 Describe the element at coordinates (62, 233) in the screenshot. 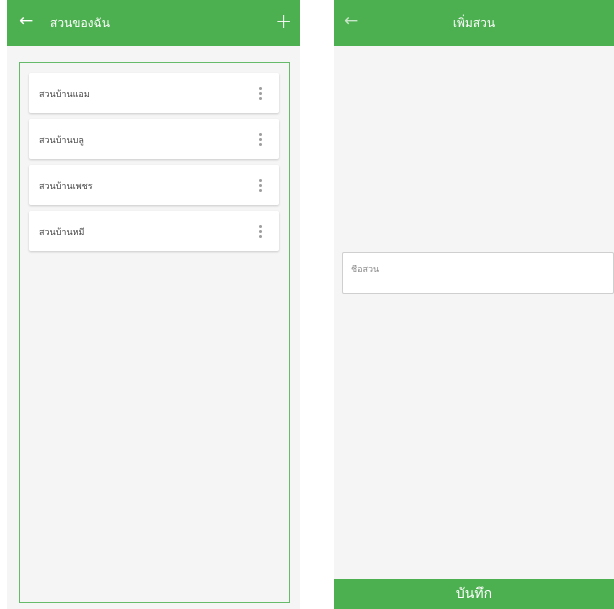

I see `garden-name: สวนบ้านหมี` at that location.